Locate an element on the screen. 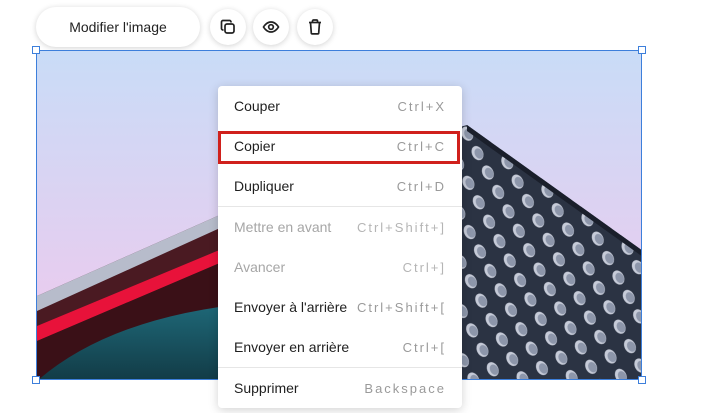 This screenshot has width=713, height=413. menu-item-duplicate: Dupliquer Ctrl+D is located at coordinates (340, 186).